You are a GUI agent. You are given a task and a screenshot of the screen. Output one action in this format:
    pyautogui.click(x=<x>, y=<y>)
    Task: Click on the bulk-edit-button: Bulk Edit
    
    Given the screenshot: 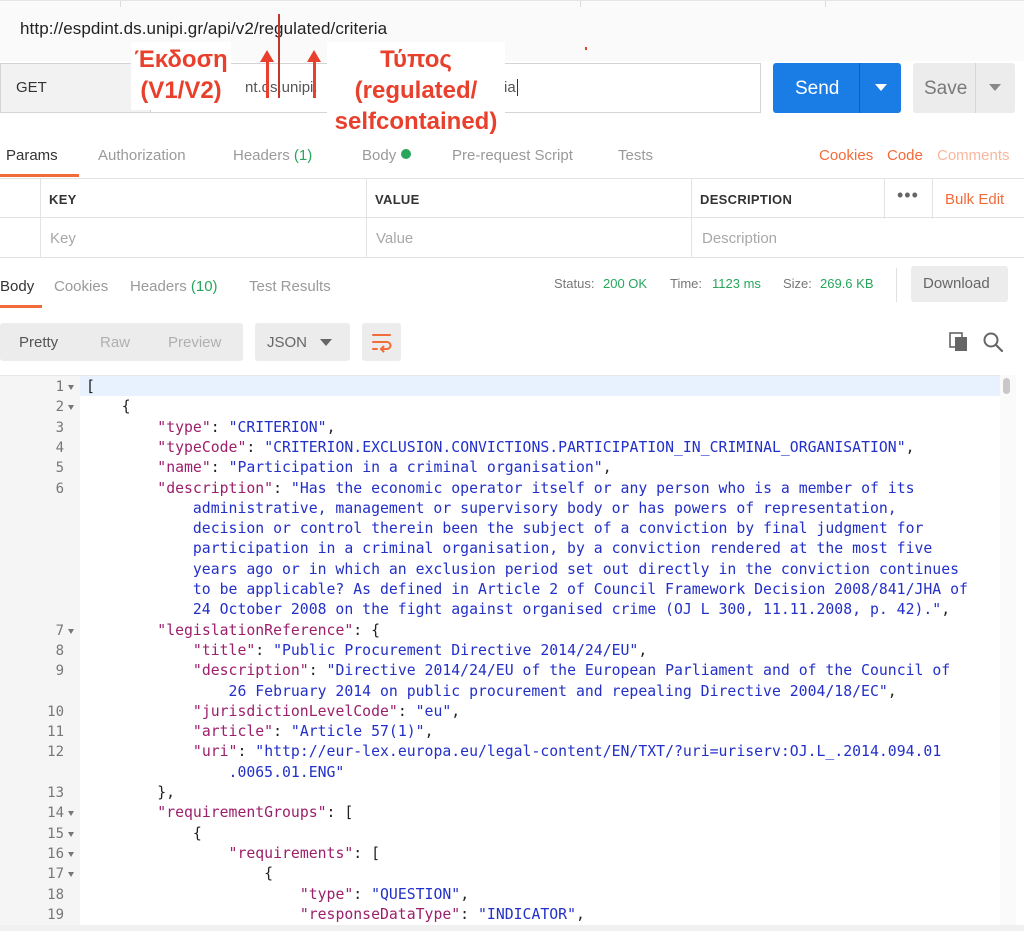 What is the action you would take?
    pyautogui.click(x=974, y=199)
    